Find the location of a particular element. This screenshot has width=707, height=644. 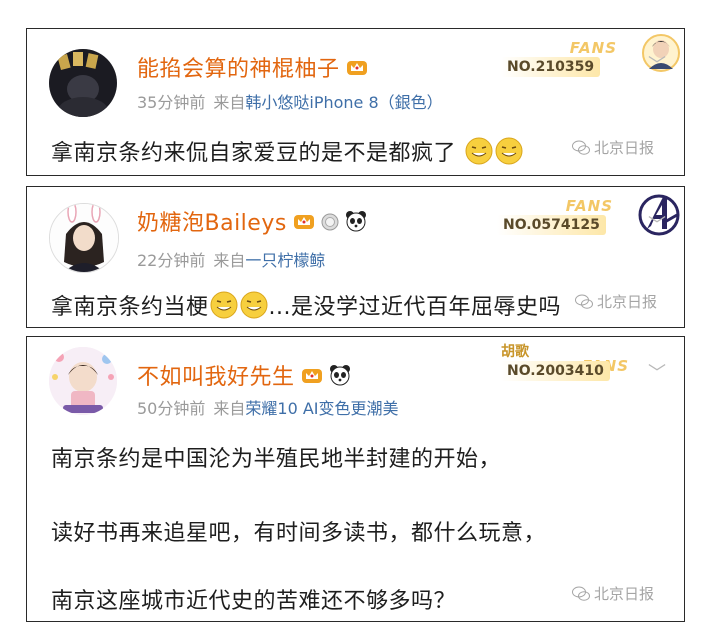

comment-meta: 22分钟前 来自一只柠檬鲸 is located at coordinates (231, 259).